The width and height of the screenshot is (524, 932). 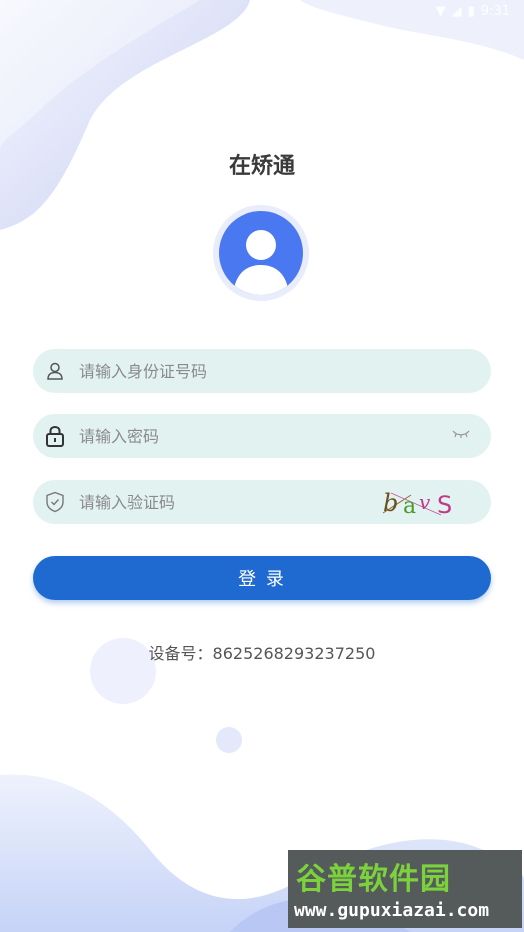 I want to click on password-input, so click(x=229, y=436).